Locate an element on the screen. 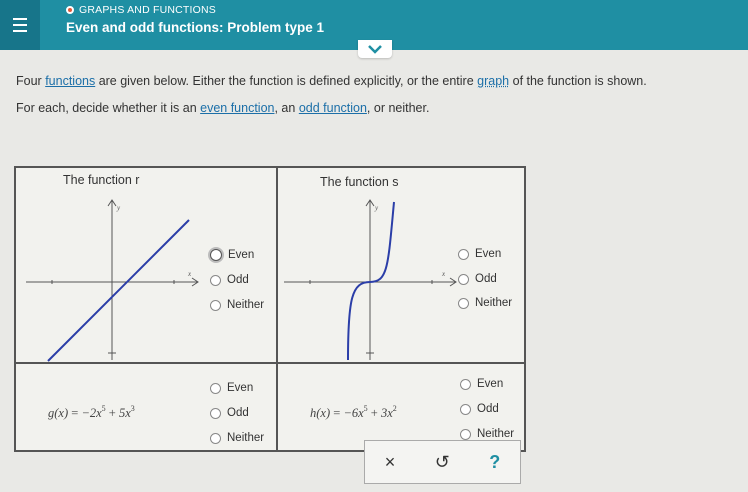 The image size is (748, 492). undo-button: ↺ is located at coordinates (442, 462).